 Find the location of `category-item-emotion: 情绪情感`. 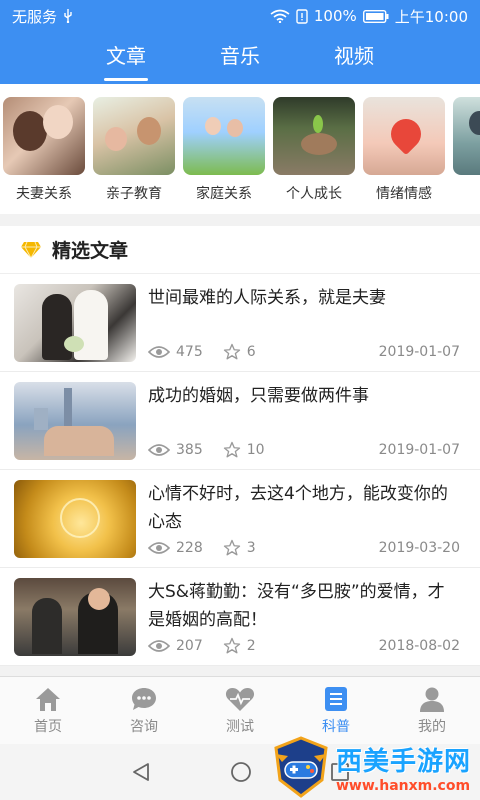

category-item-emotion: 情绪情感 is located at coordinates (404, 155).